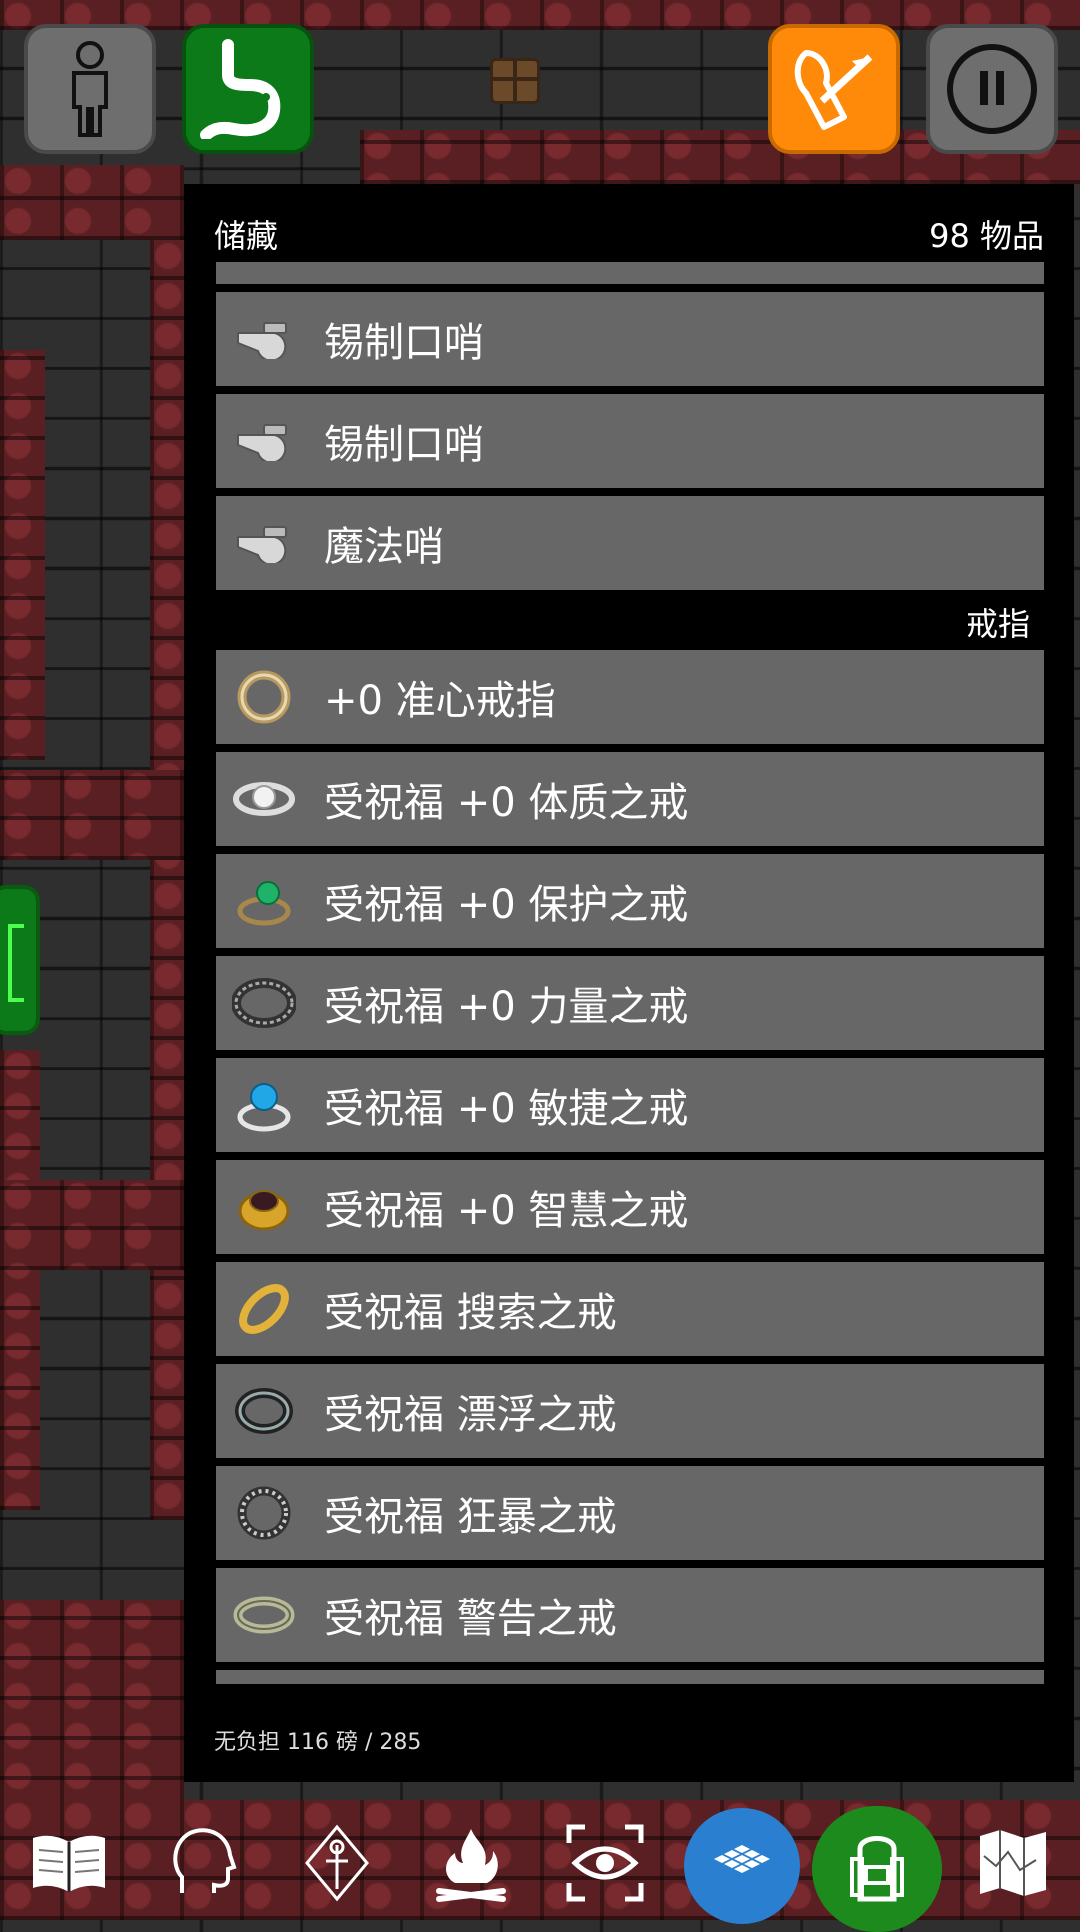 The image size is (1080, 1932). Describe the element at coordinates (986, 236) in the screenshot. I see `item-count: 98 物品` at that location.